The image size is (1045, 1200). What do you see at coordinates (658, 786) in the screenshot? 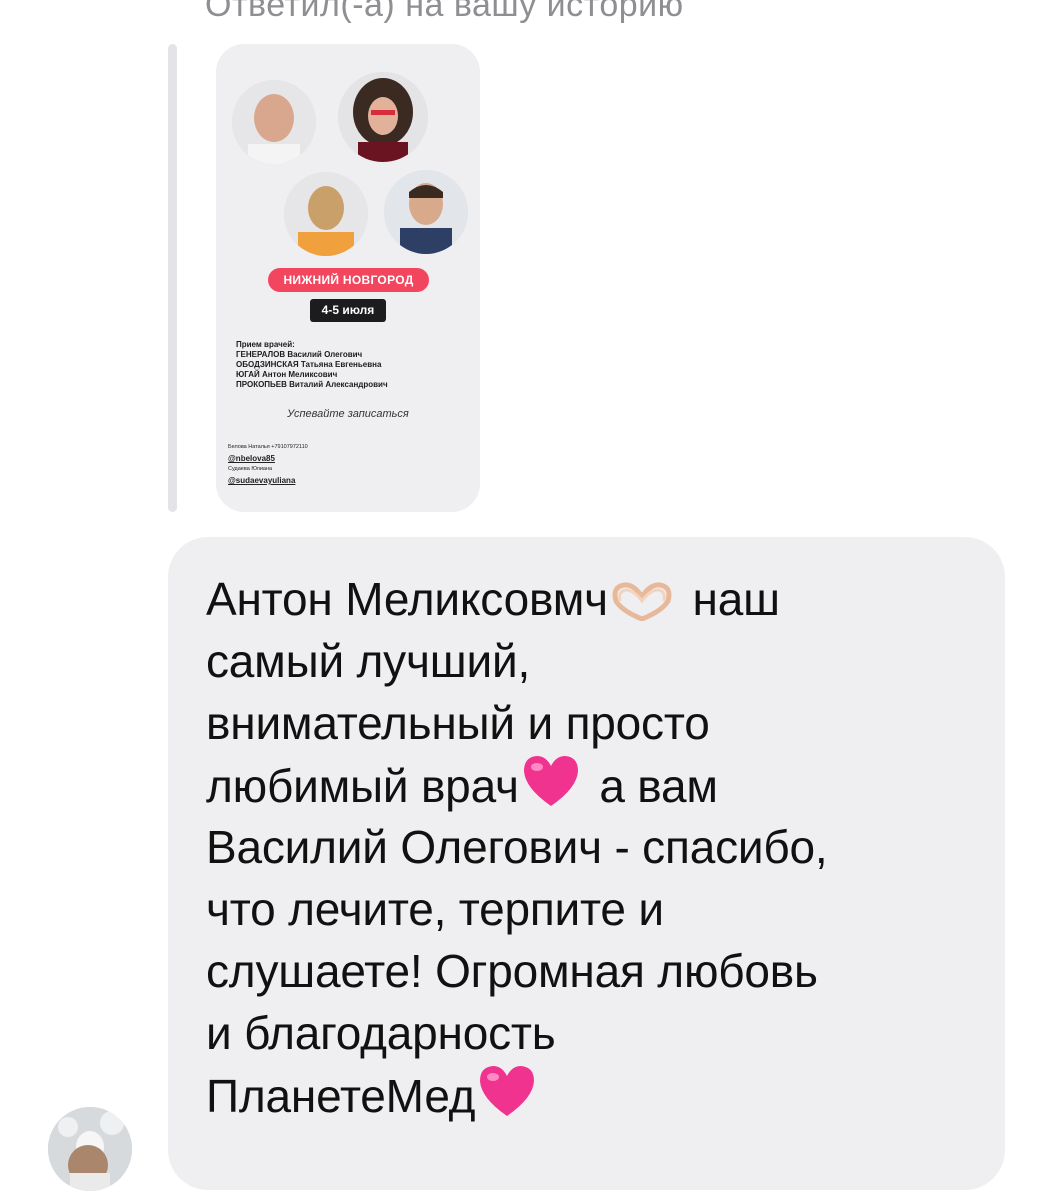
I see `message-text-segment: а вам` at bounding box center [658, 786].